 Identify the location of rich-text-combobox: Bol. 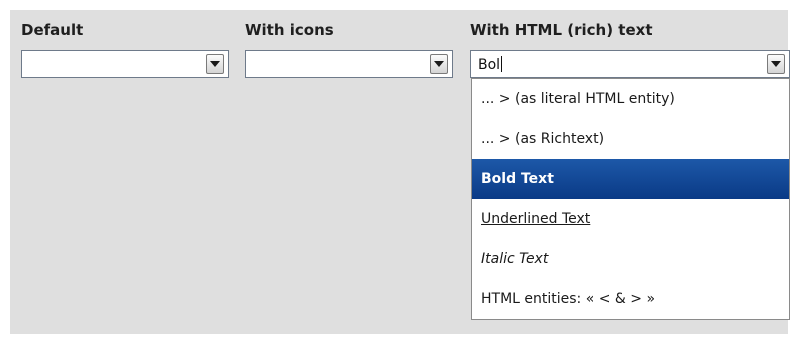
(630, 64).